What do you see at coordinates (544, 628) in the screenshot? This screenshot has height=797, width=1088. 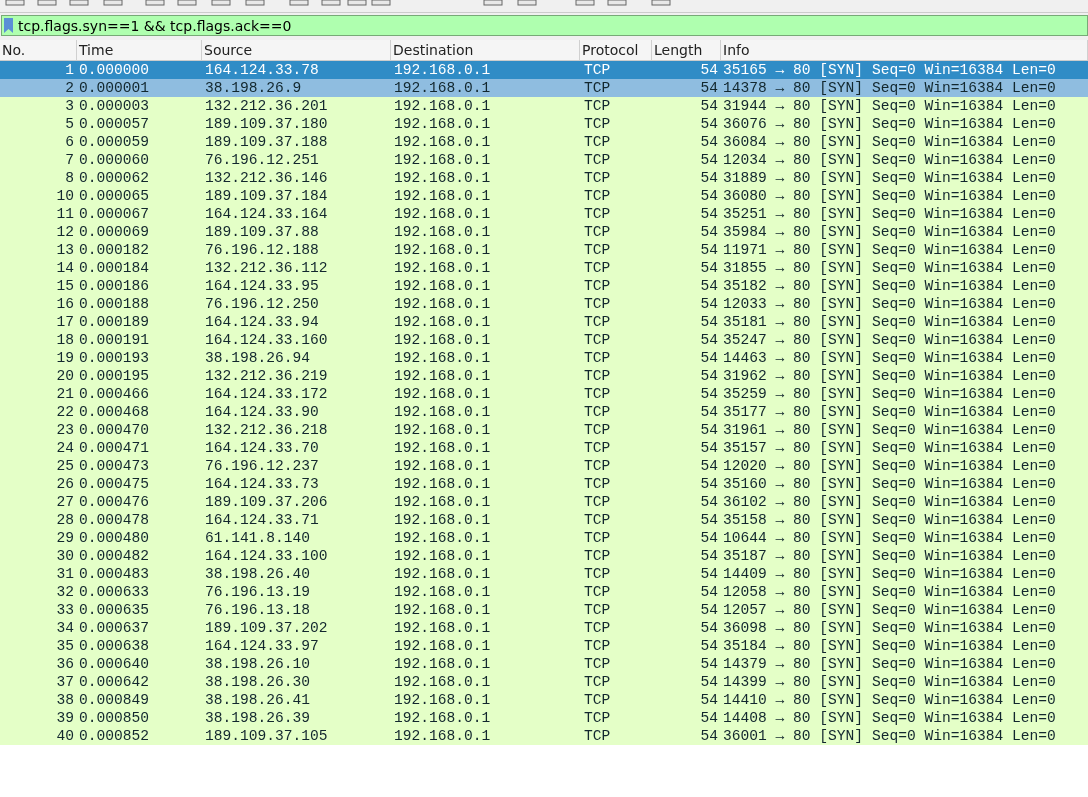 I see `packet-row: 34 0.000637 189.109.37.202 192.168.0.1 TCP 54 36098 → 80 [SYN] Seq=0 Win=16384 Len=0` at bounding box center [544, 628].